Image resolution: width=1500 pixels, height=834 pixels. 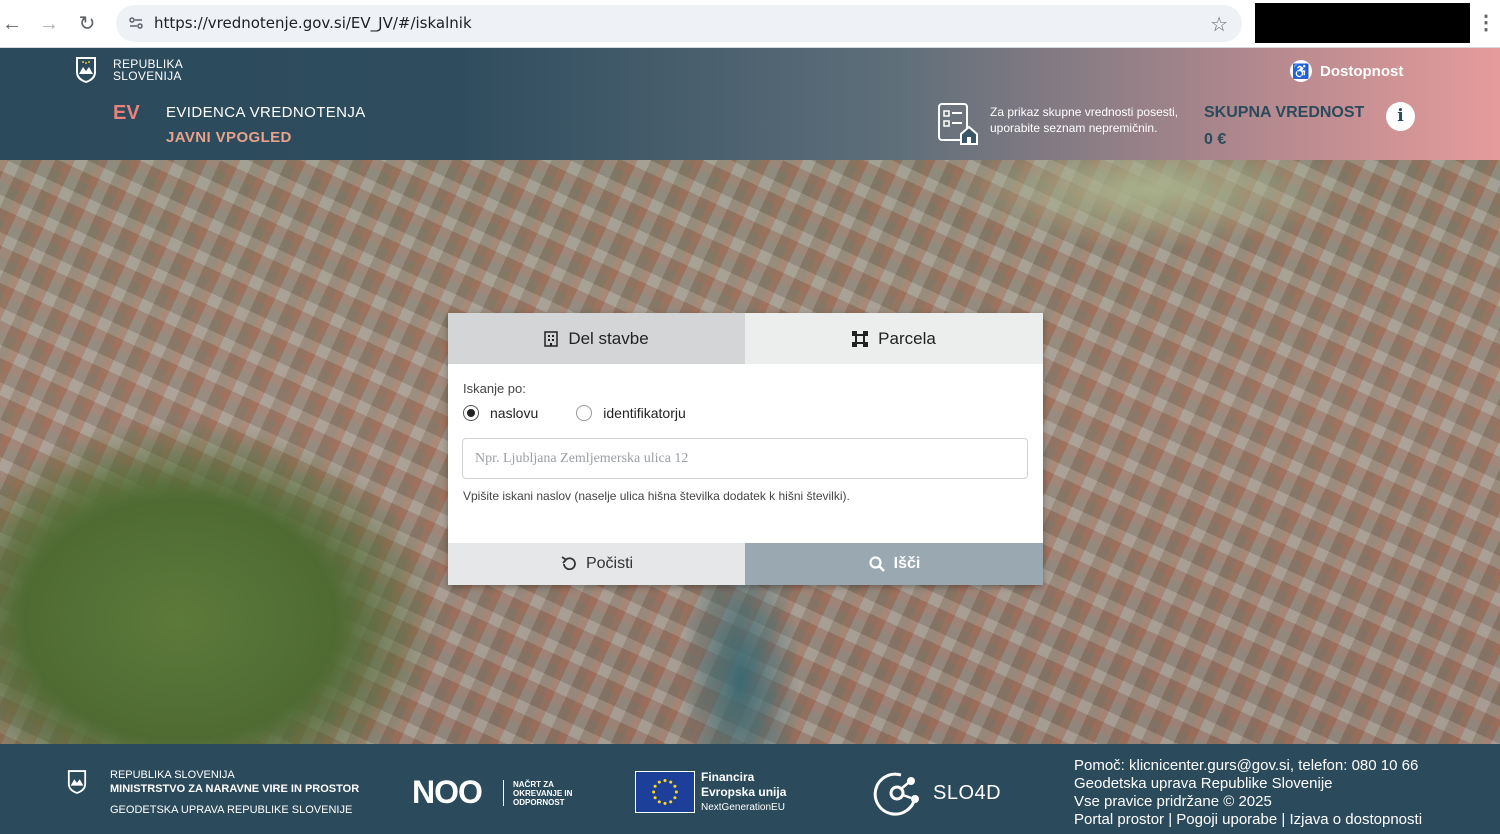 What do you see at coordinates (1362, 71) in the screenshot?
I see `accessibility-label: Dostopnost` at bounding box center [1362, 71].